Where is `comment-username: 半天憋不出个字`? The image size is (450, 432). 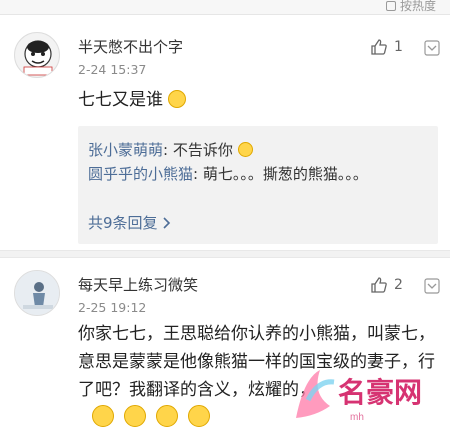 comment-username: 半天憋不出个字 is located at coordinates (130, 46).